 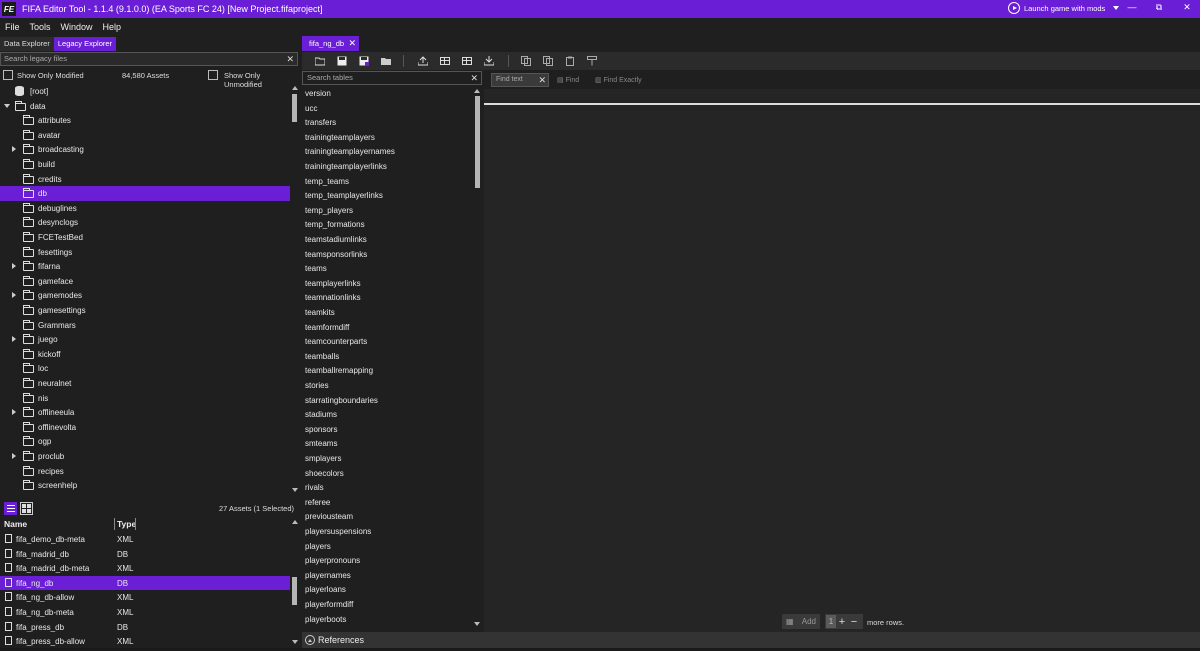 What do you see at coordinates (294, 642) in the screenshot?
I see `scroll-down-icon` at bounding box center [294, 642].